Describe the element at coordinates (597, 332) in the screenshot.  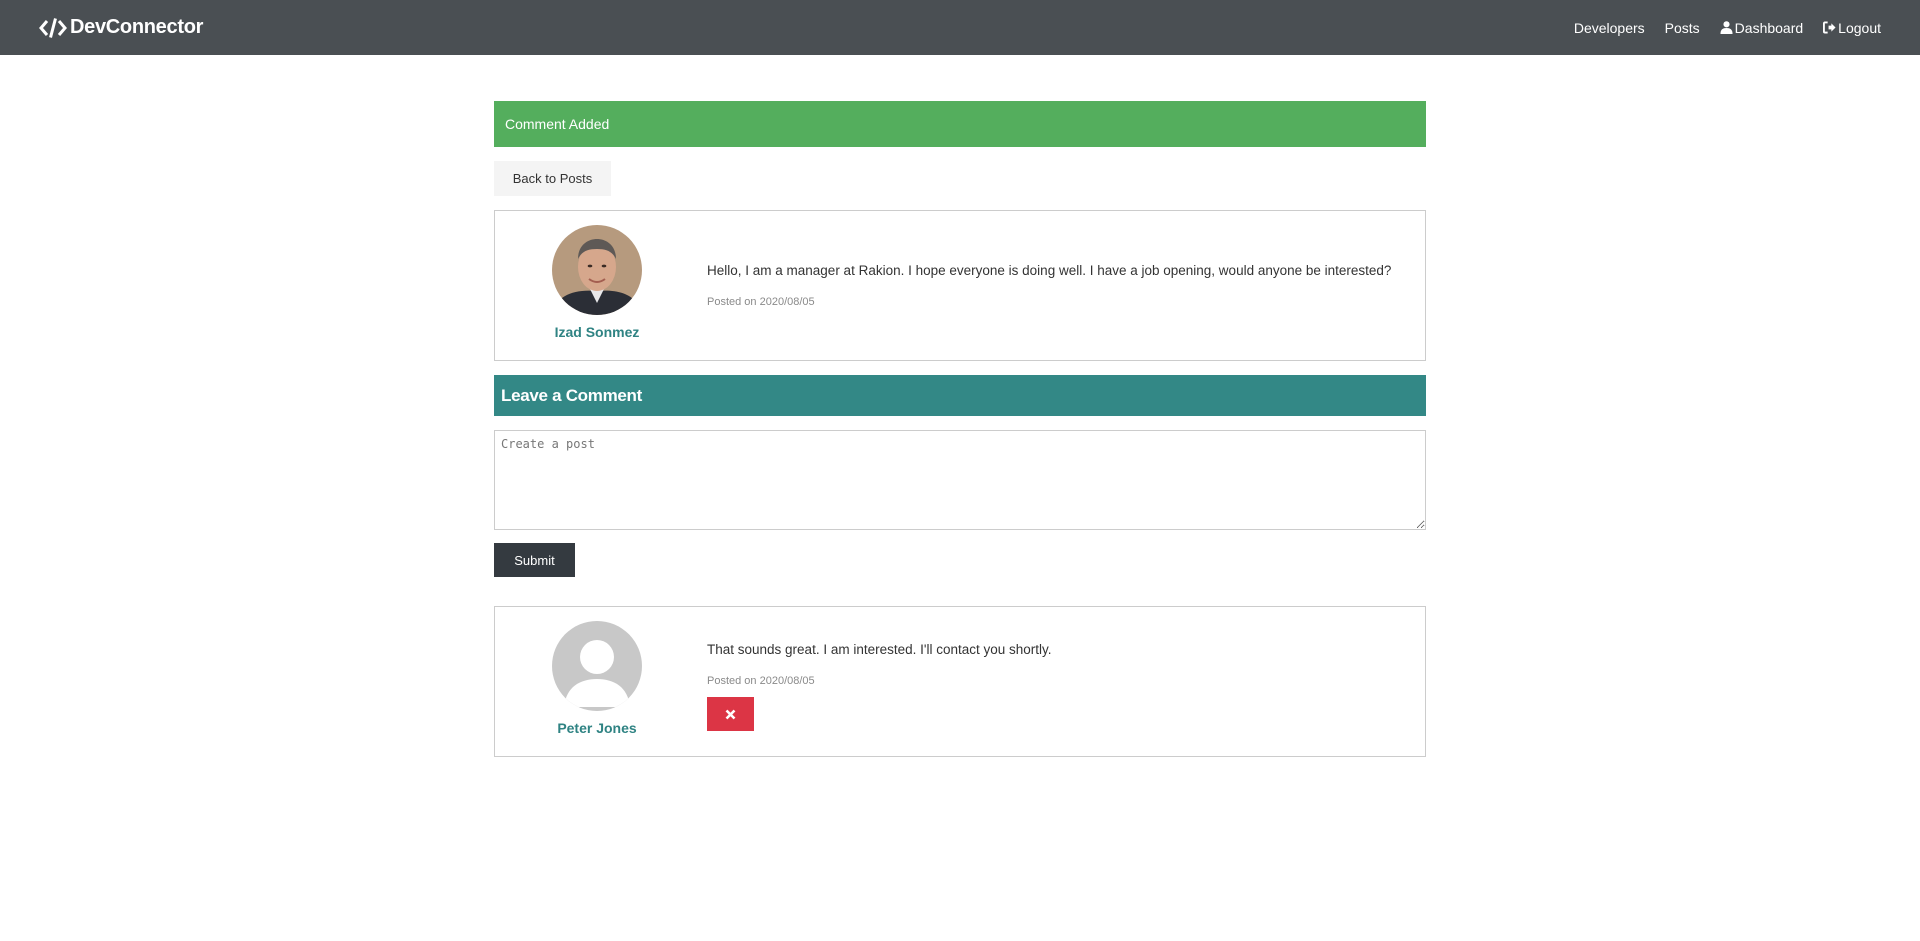
I see `post-author-name: Izad Sonmez` at that location.